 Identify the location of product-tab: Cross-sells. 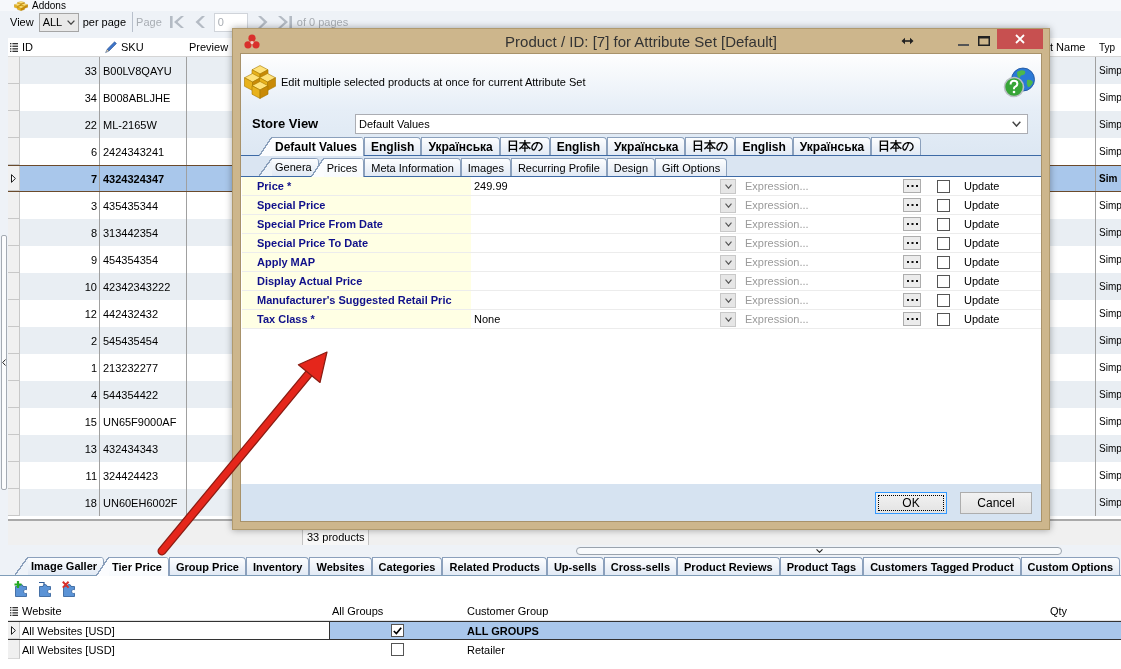
(640, 566).